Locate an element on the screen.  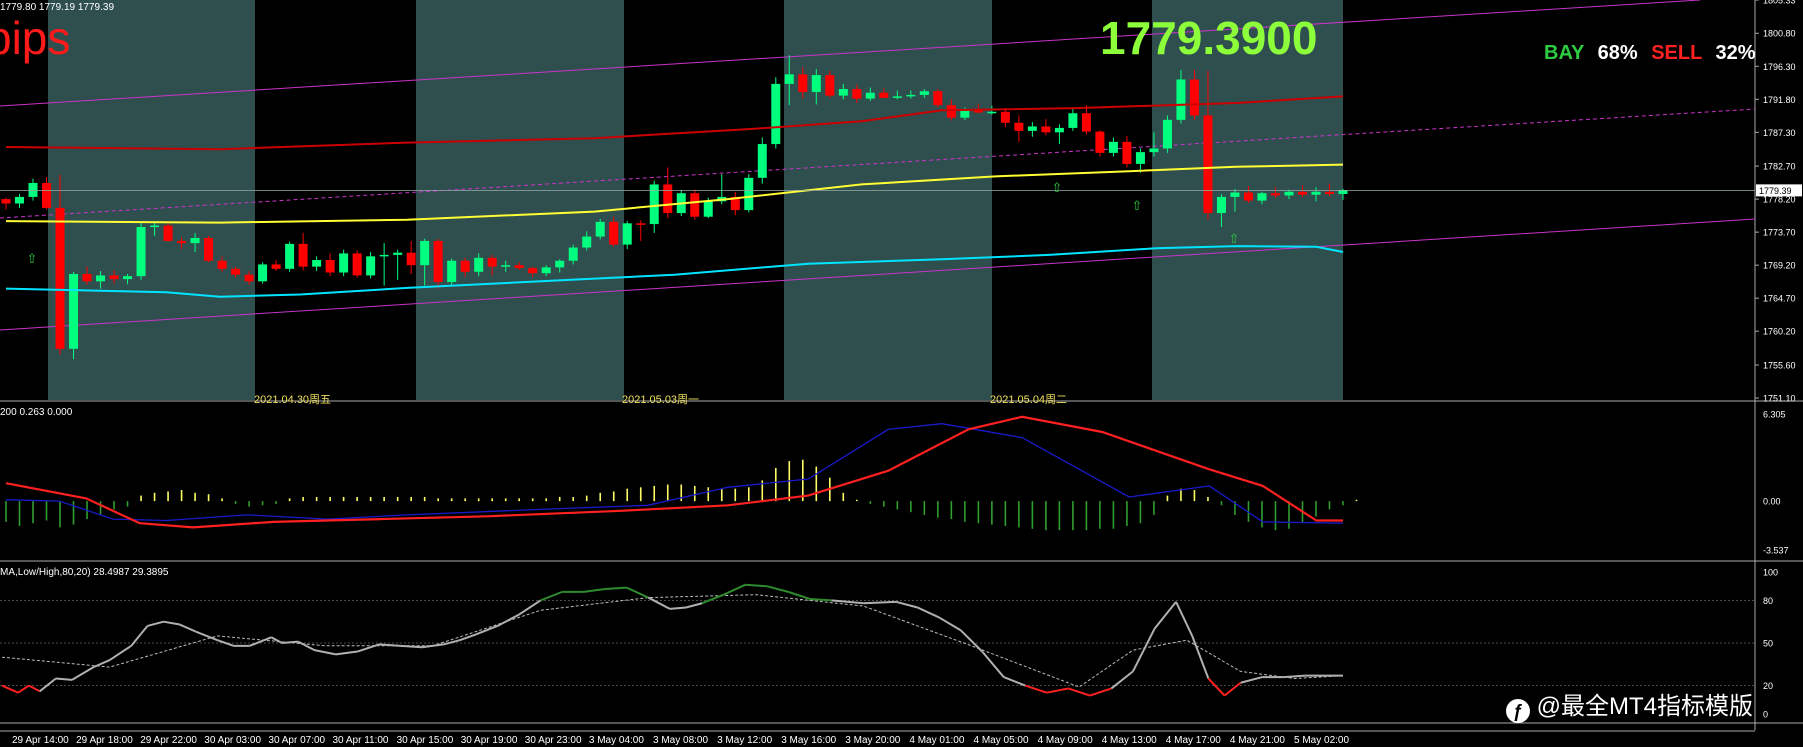
watermark-text: @最全MT4指标模版 is located at coordinates (1645, 706).